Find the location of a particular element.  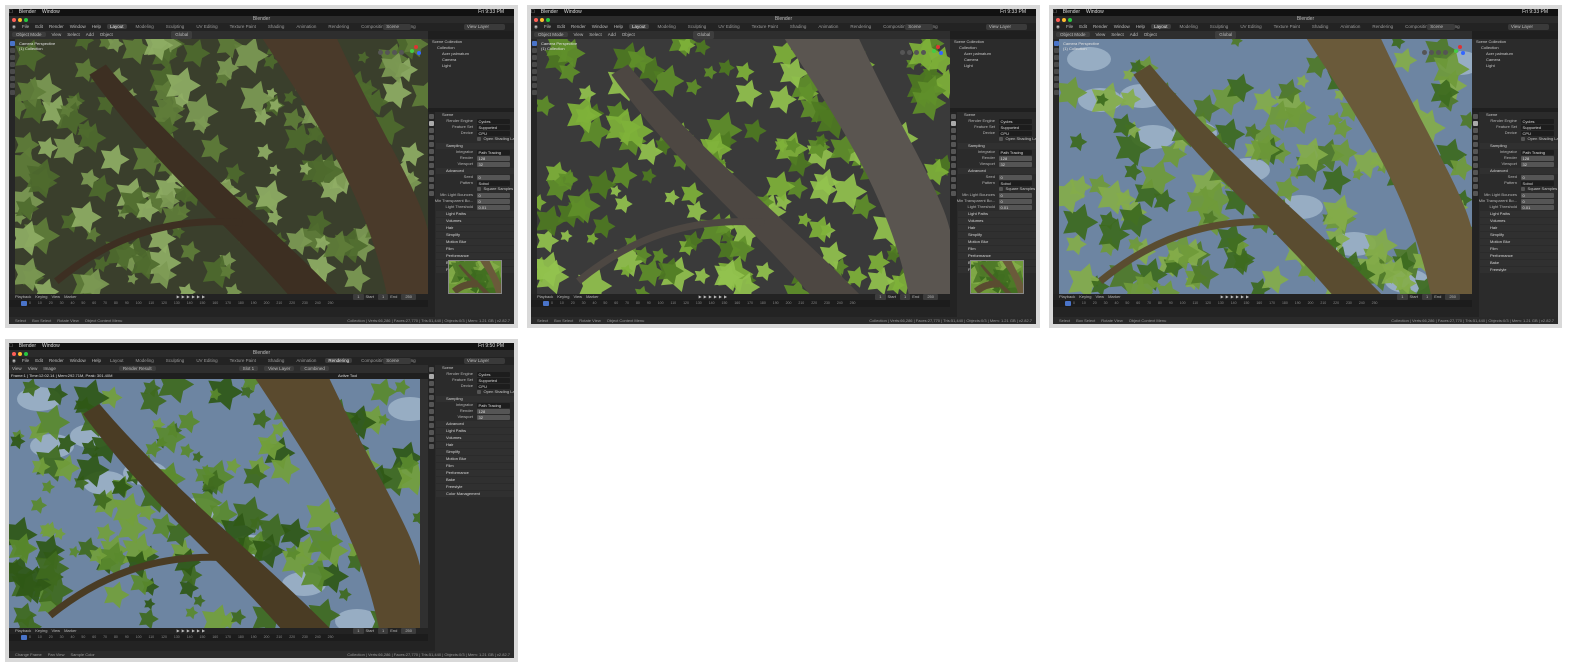

mac-window-menu: Window is located at coordinates (573, 12).